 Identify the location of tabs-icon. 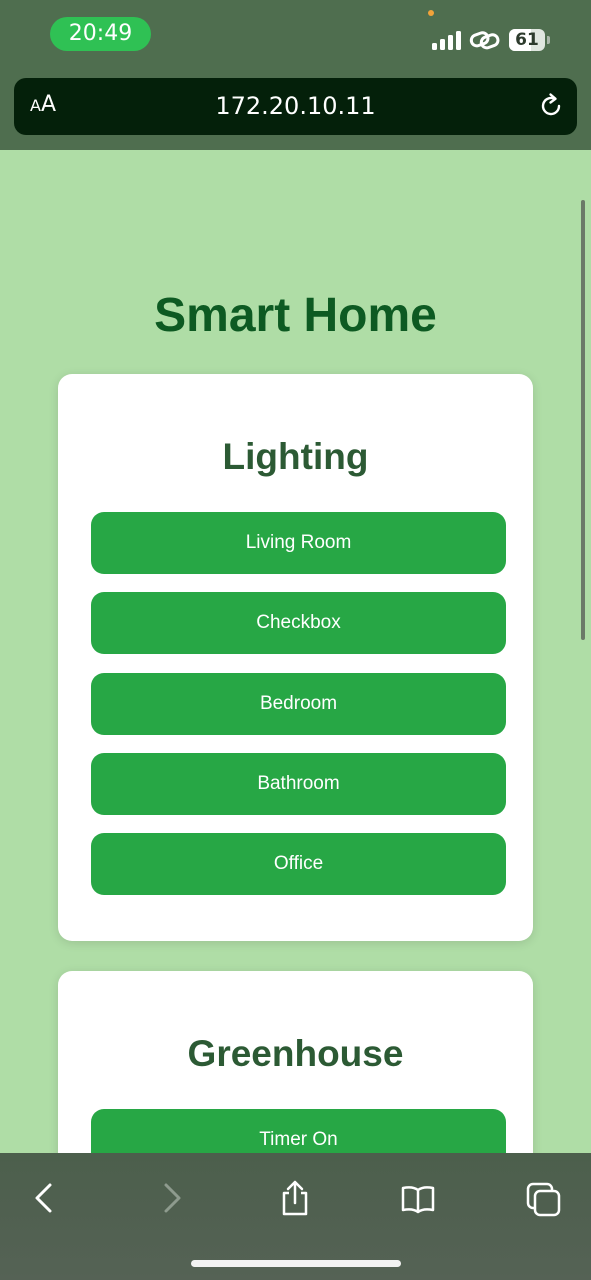
(544, 1198).